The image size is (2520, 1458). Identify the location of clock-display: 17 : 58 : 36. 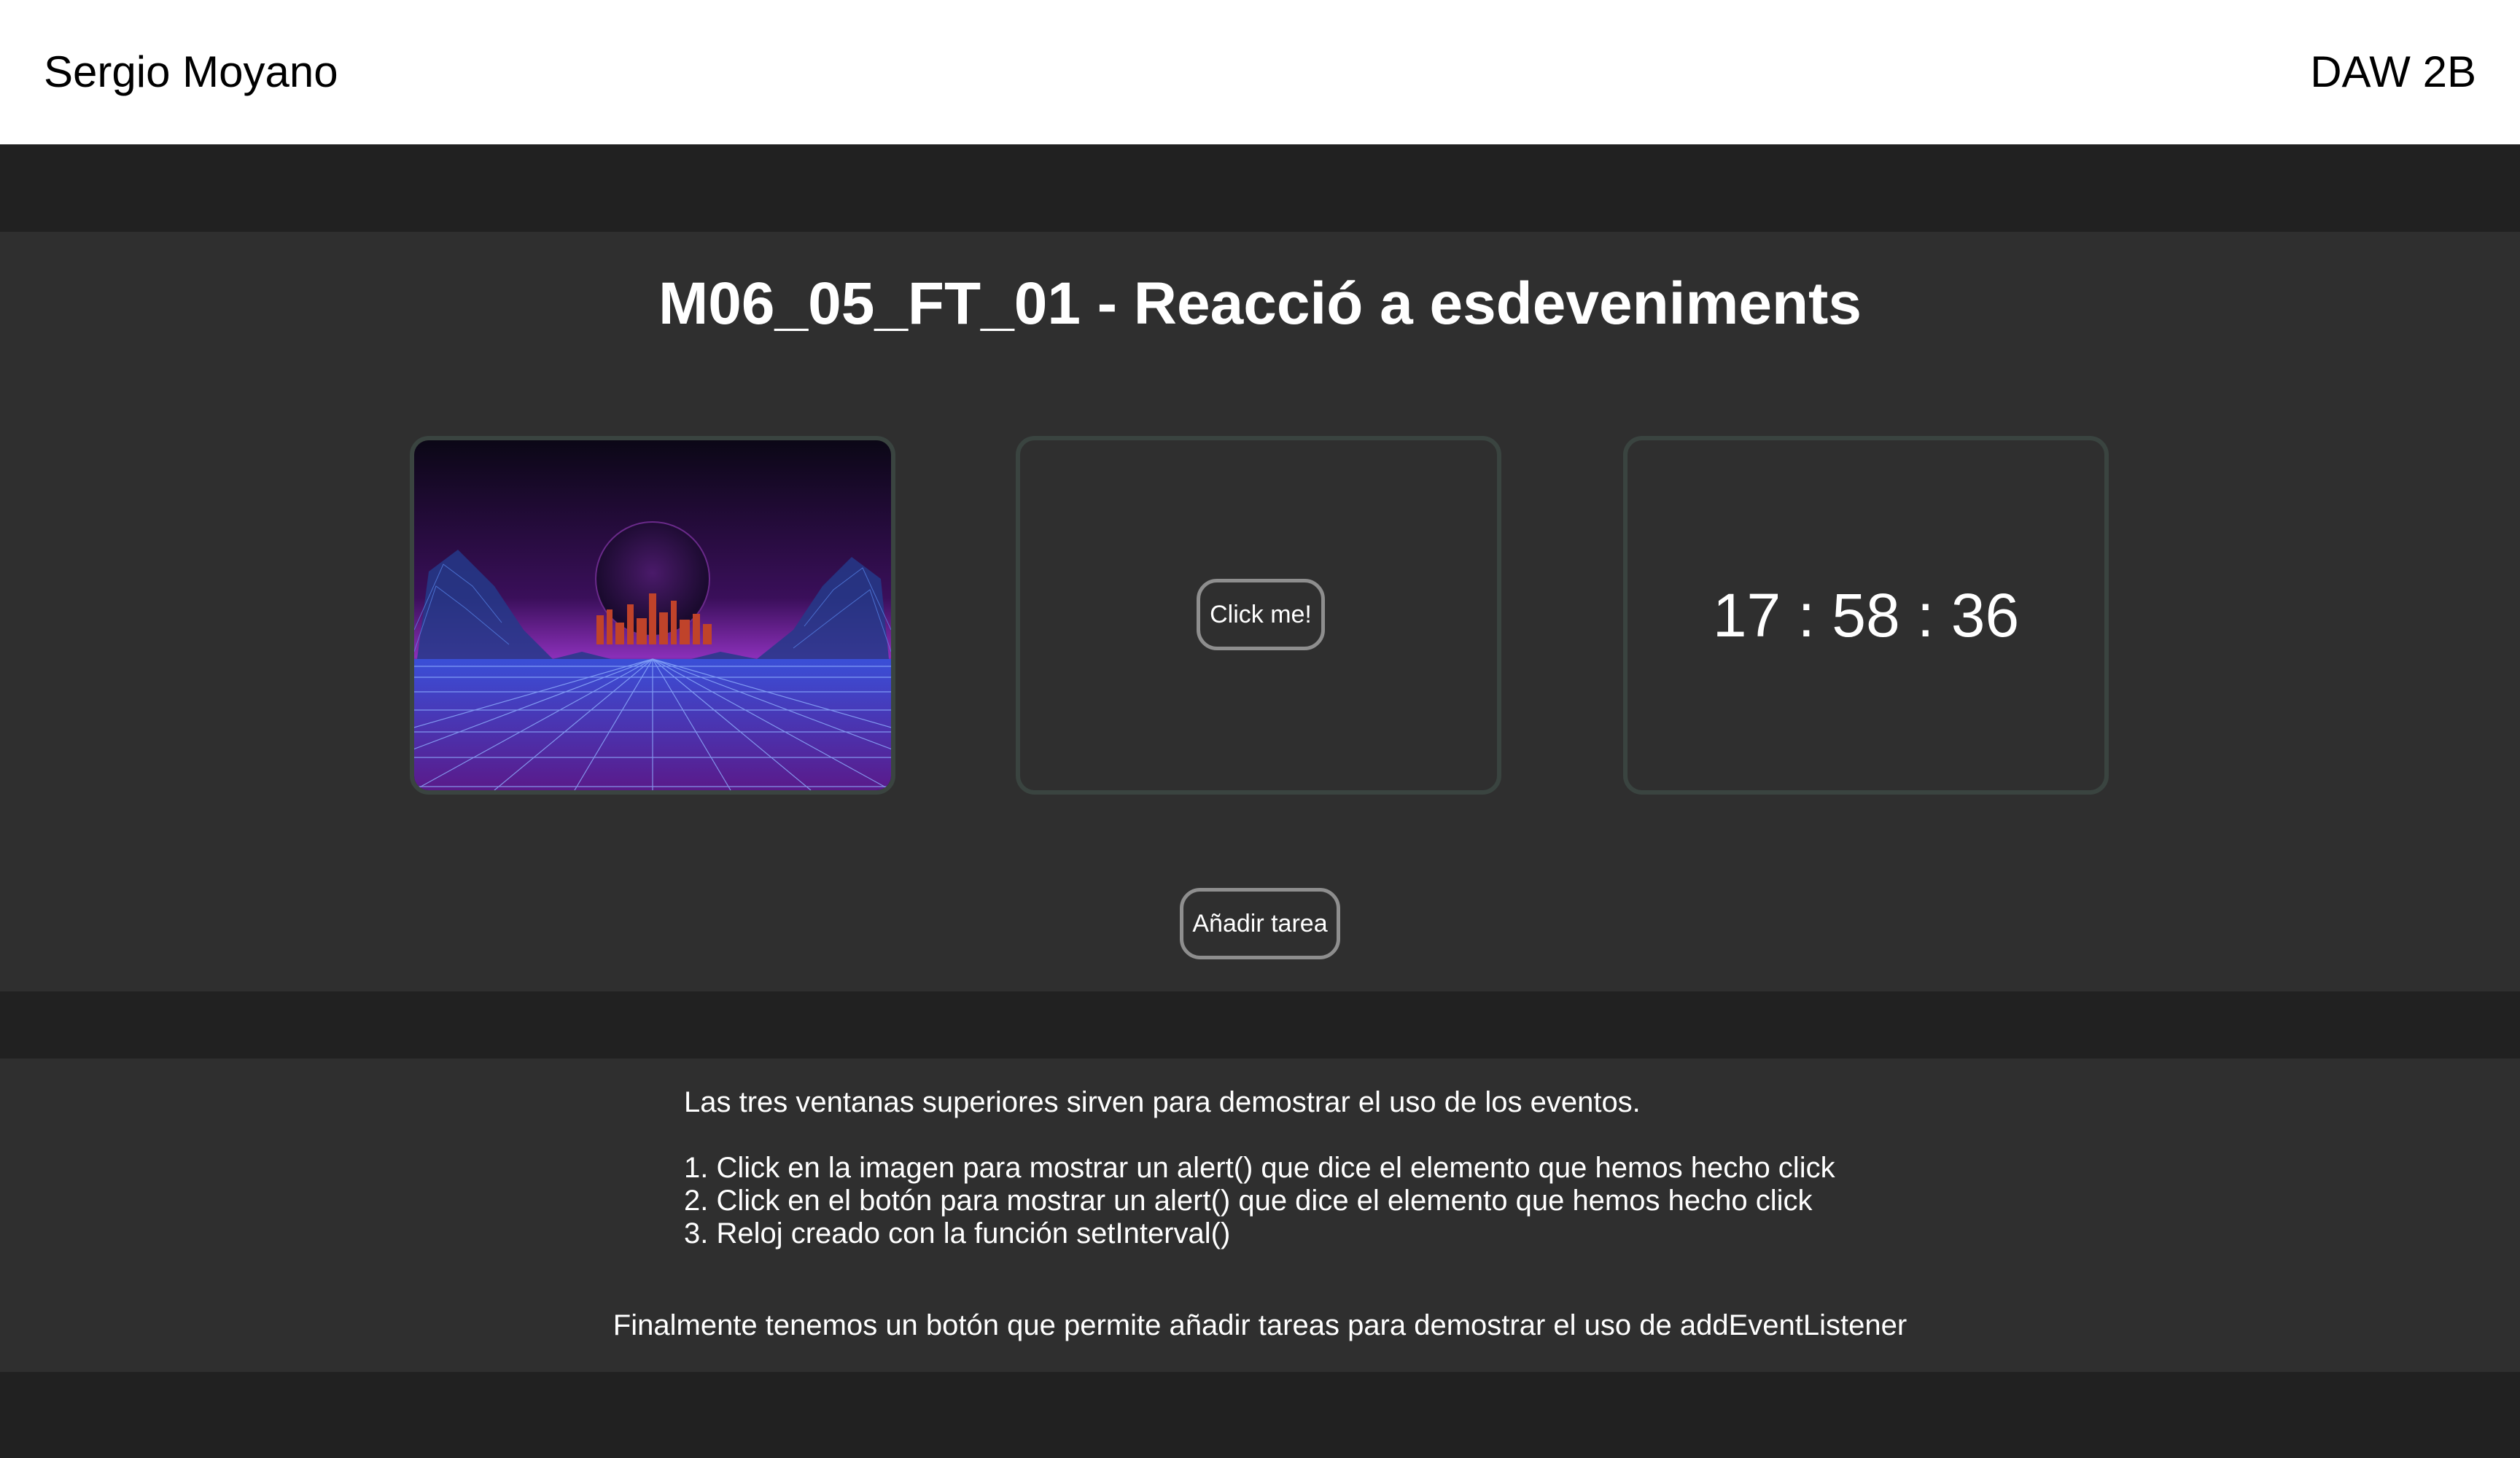
(1866, 615).